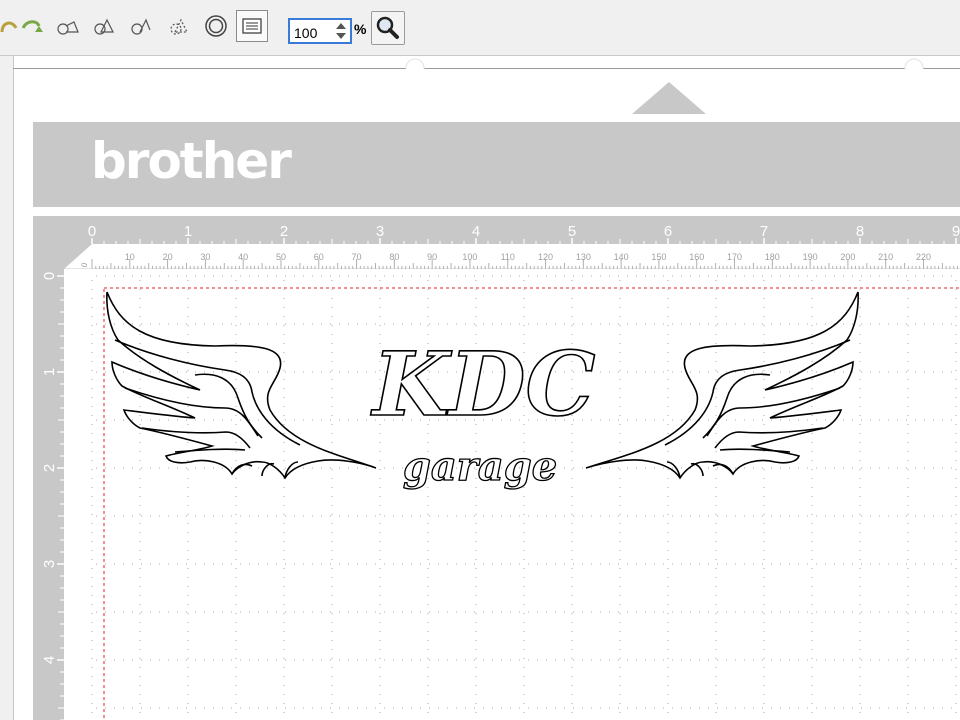 The height and width of the screenshot is (720, 960). What do you see at coordinates (482, 384) in the screenshot?
I see `design-title: KDC` at bounding box center [482, 384].